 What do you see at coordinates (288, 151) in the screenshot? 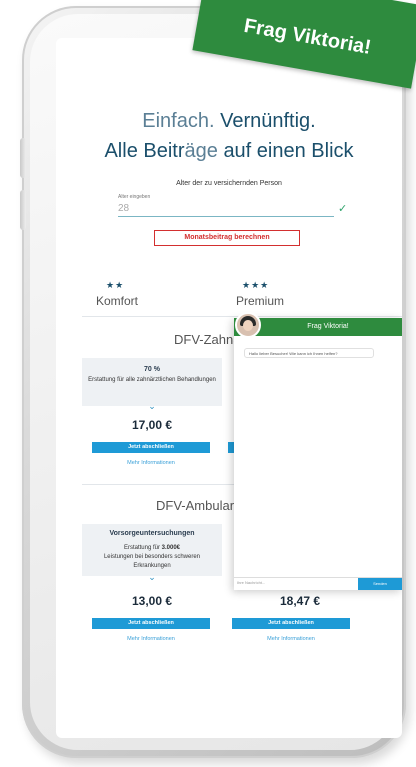
I see `headline-text-c: auf einen Blick` at bounding box center [288, 151].